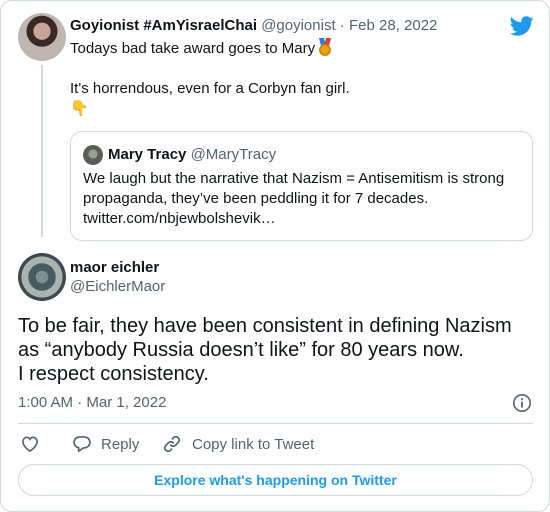 This screenshot has width=550, height=512. I want to click on thread-connector-line, so click(42, 151).